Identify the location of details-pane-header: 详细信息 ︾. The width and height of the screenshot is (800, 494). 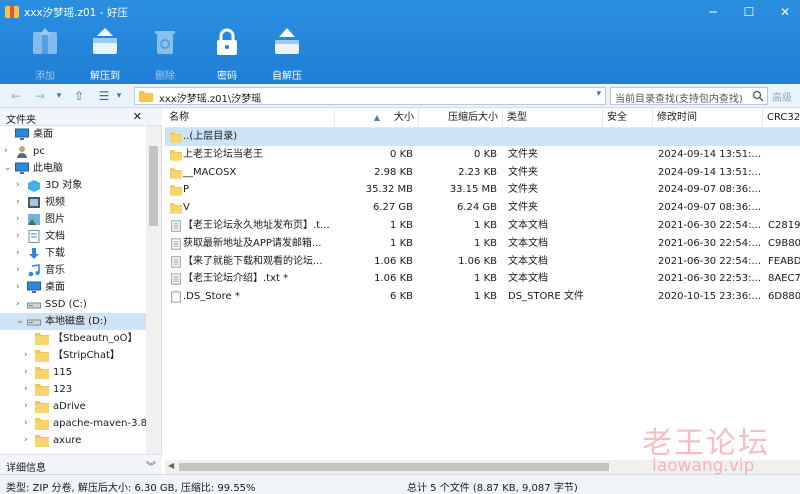
(81, 464).